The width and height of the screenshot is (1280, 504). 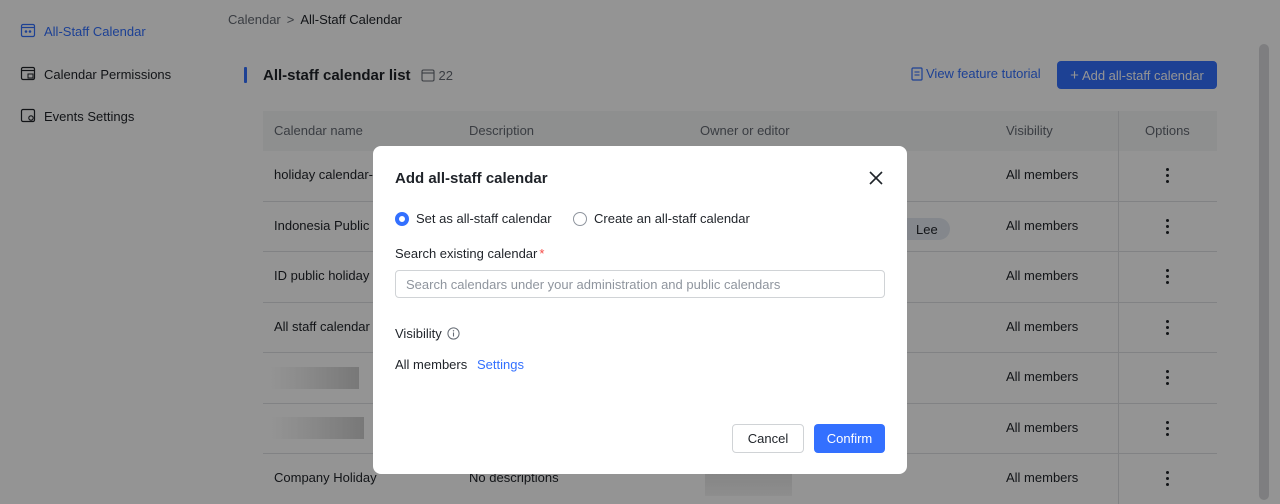 I want to click on visibility-value: All members, so click(x=431, y=364).